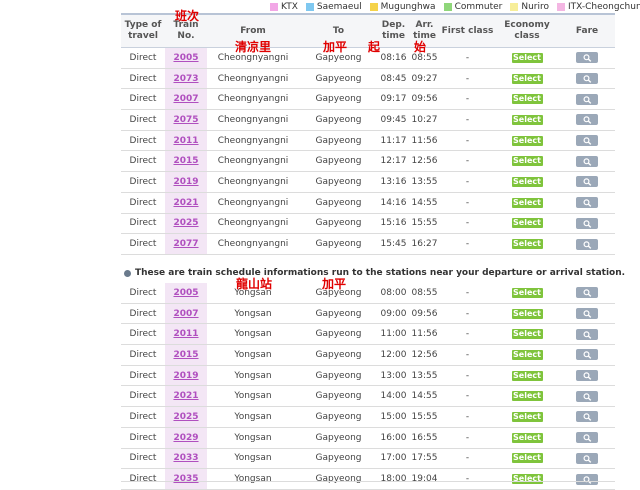  What do you see at coordinates (424, 224) in the screenshot?
I see `cell-arr: 15:55` at bounding box center [424, 224].